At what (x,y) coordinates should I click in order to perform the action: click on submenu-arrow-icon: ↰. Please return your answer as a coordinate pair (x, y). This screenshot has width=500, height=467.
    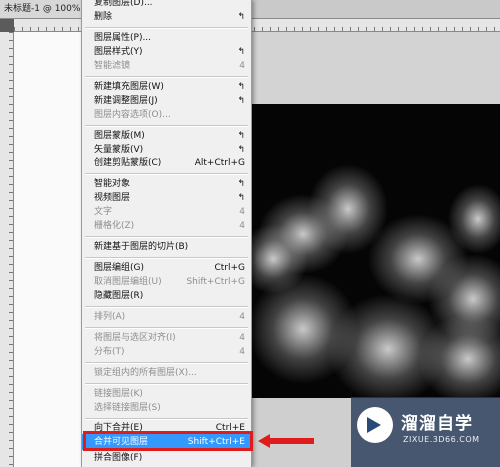
    Looking at the image, I should click on (241, 17).